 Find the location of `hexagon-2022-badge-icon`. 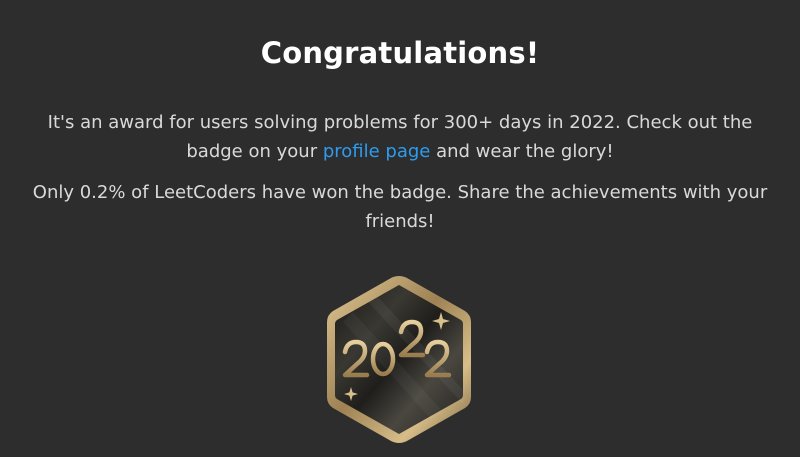

hexagon-2022-badge-icon is located at coordinates (399, 359).